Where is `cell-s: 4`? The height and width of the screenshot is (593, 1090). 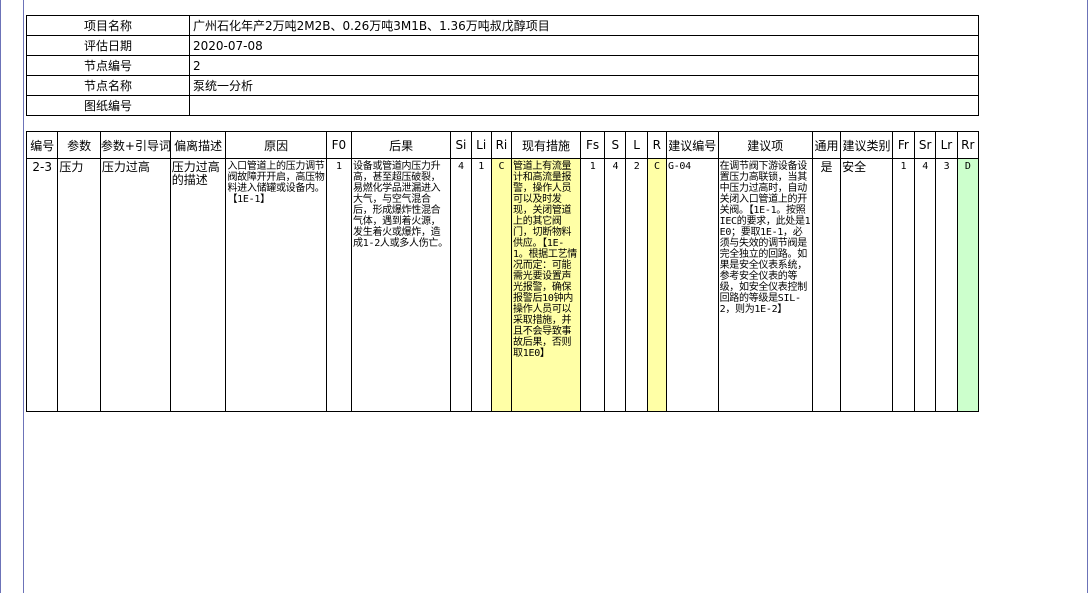
cell-s: 4 is located at coordinates (615, 285).